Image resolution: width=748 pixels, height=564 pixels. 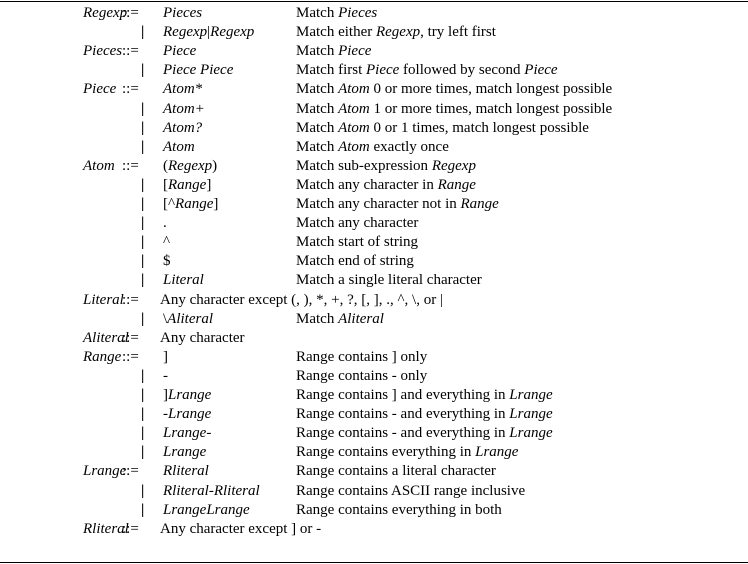 What do you see at coordinates (361, 318) in the screenshot?
I see `desc-segment: Aliteral` at bounding box center [361, 318].